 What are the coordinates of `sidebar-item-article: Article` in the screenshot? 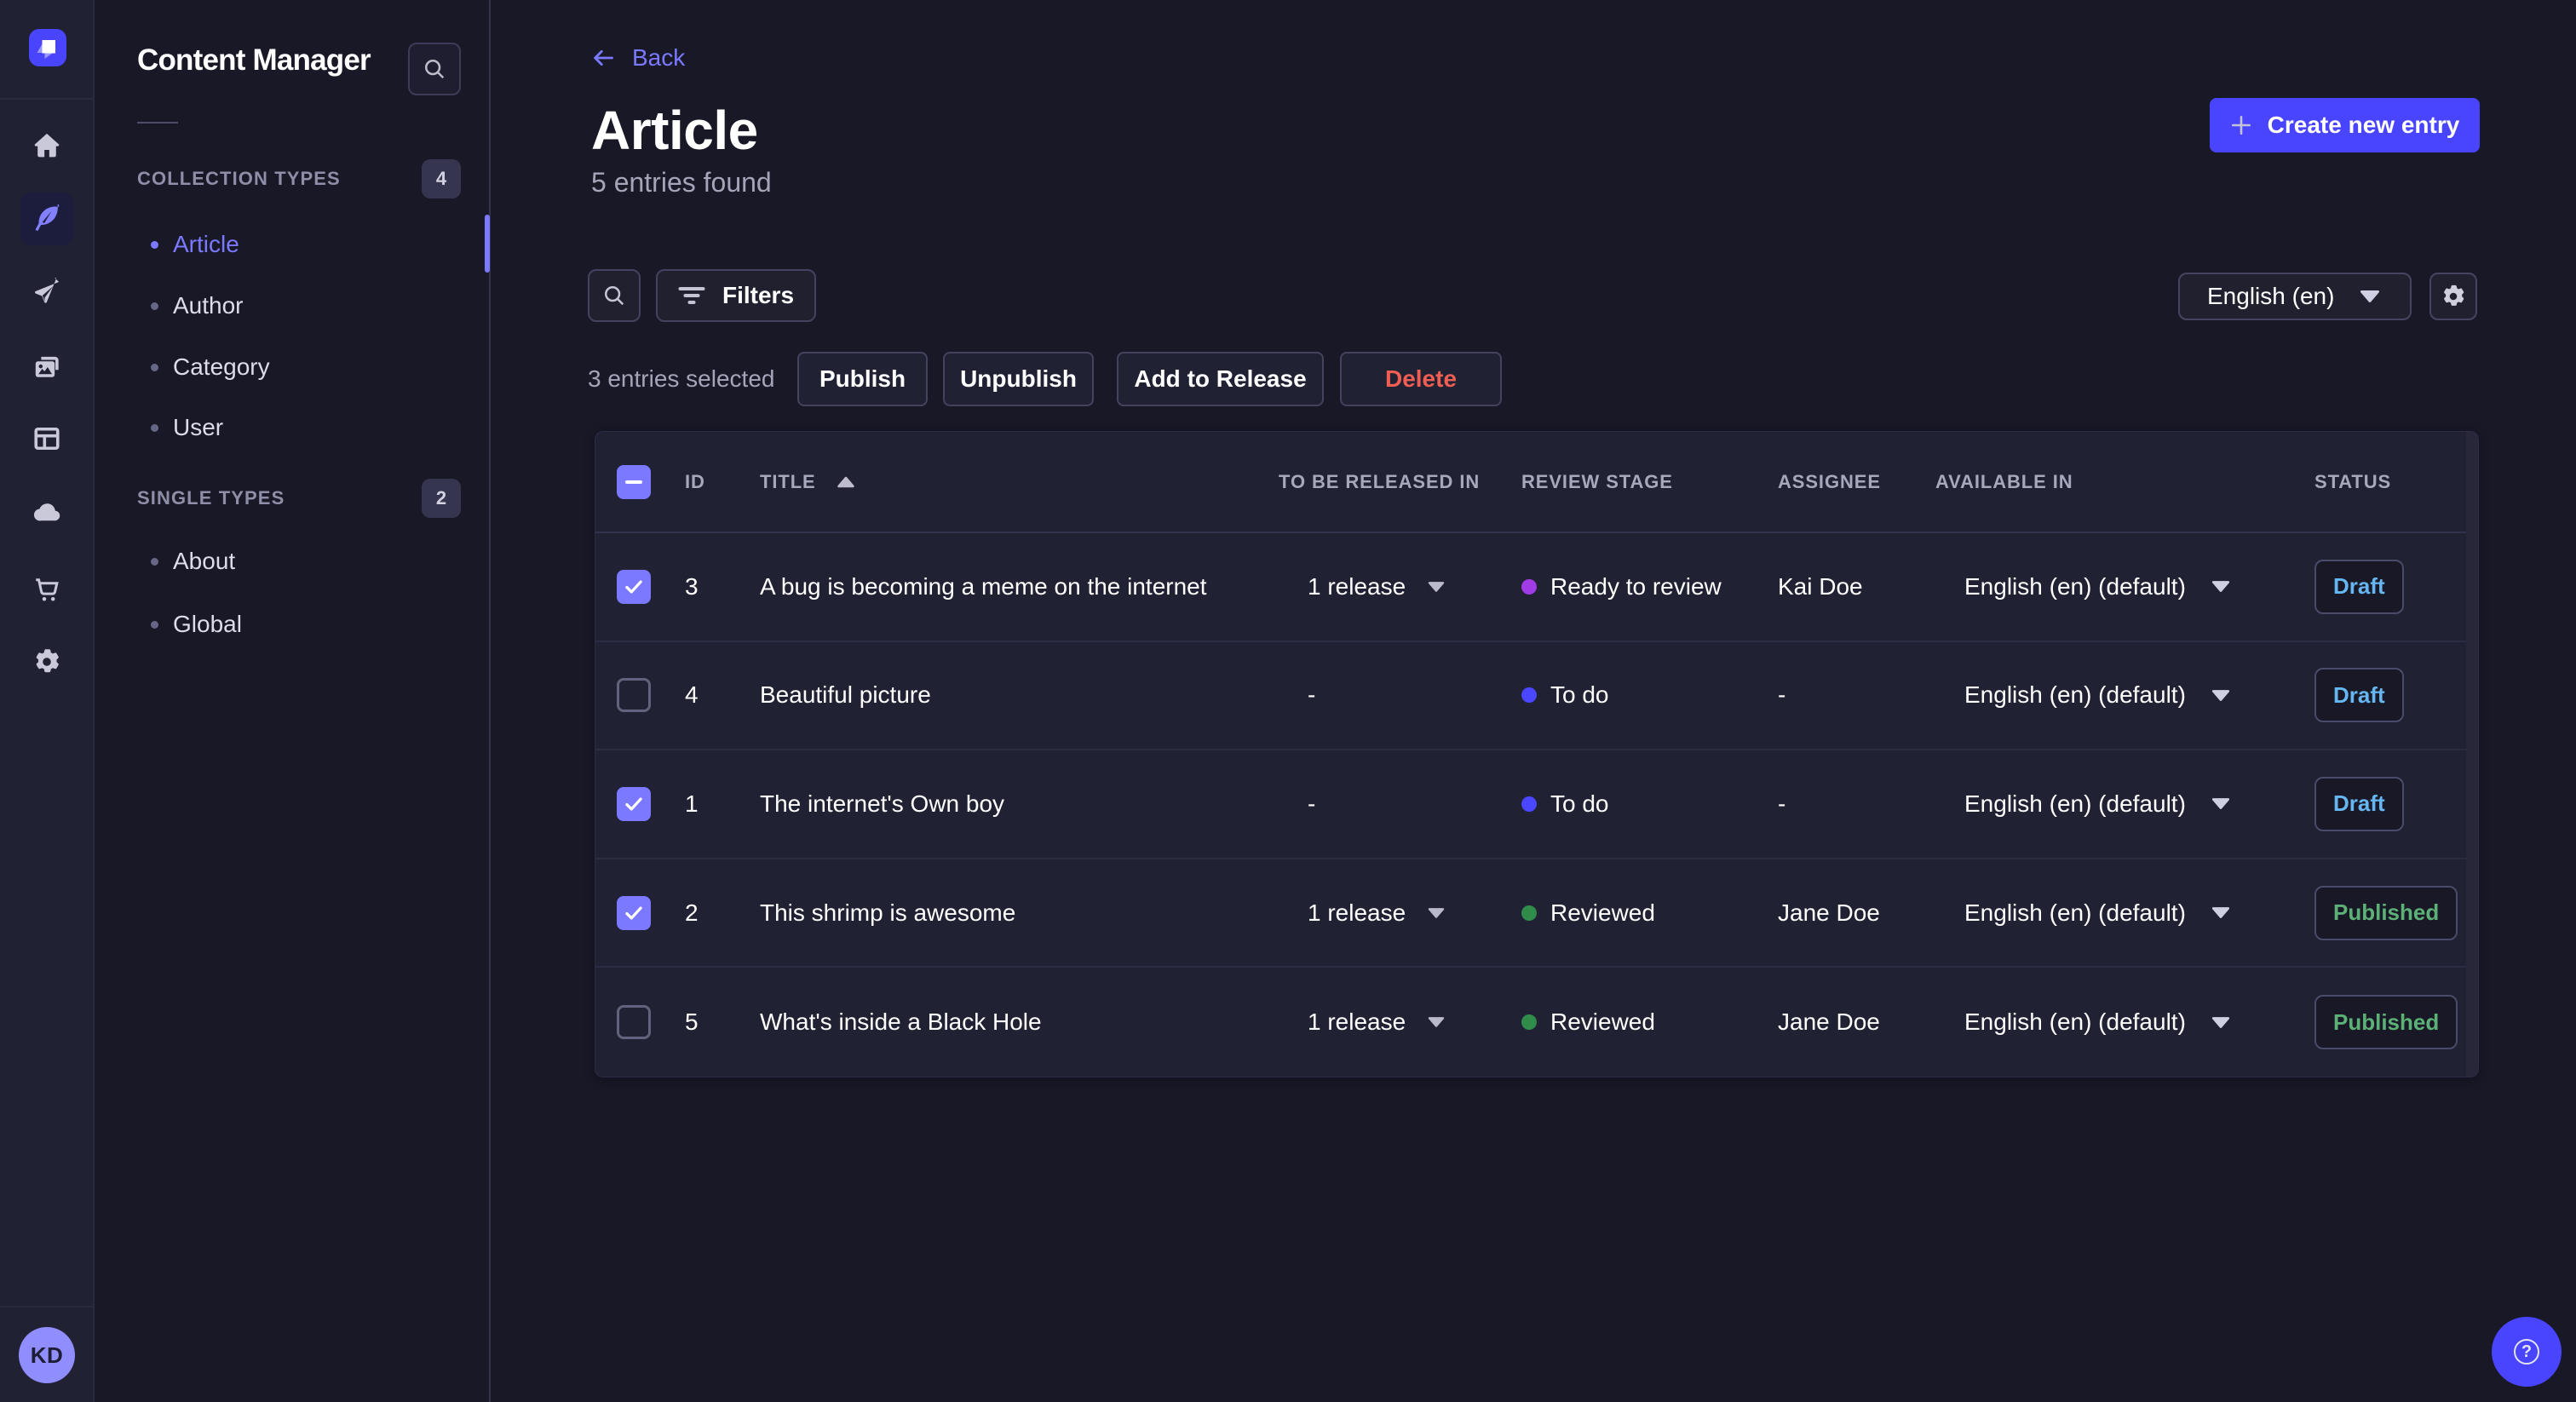 It's located at (292, 244).